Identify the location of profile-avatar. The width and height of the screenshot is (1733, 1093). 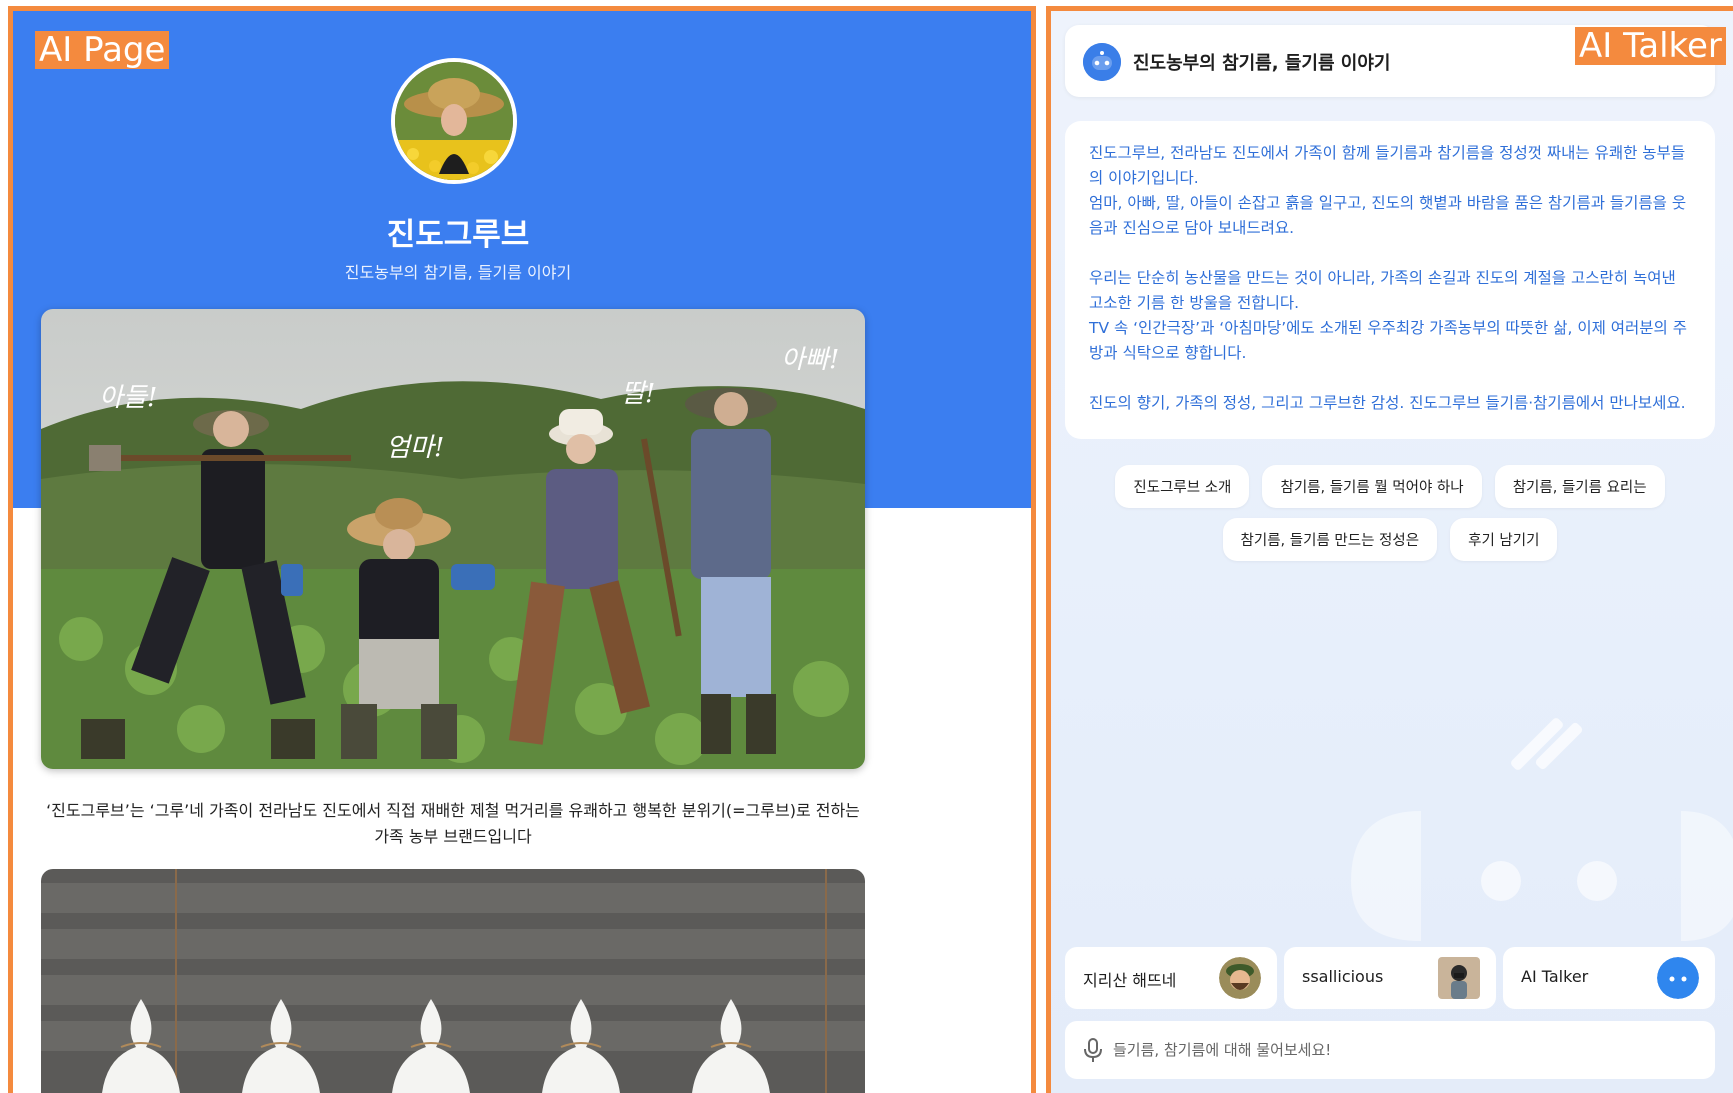
(454, 121).